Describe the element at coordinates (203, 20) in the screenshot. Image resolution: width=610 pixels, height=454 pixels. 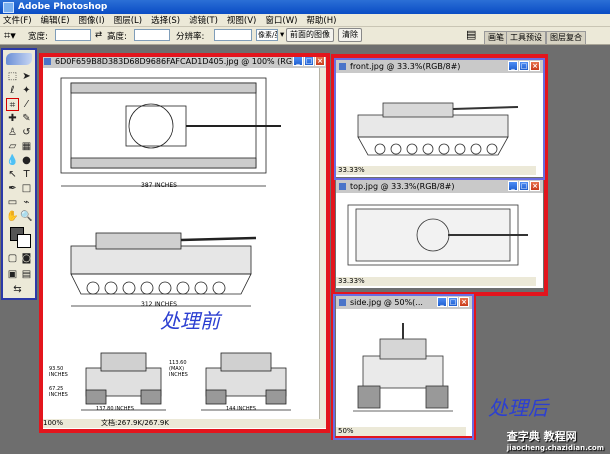
I see `menu-filter: 滤镜(T)` at that location.